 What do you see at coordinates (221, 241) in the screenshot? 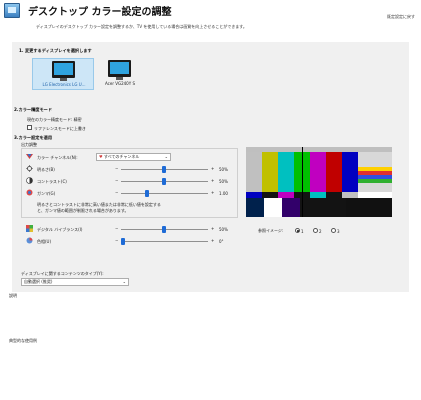
I see `hue-value: 0°` at bounding box center [221, 241].